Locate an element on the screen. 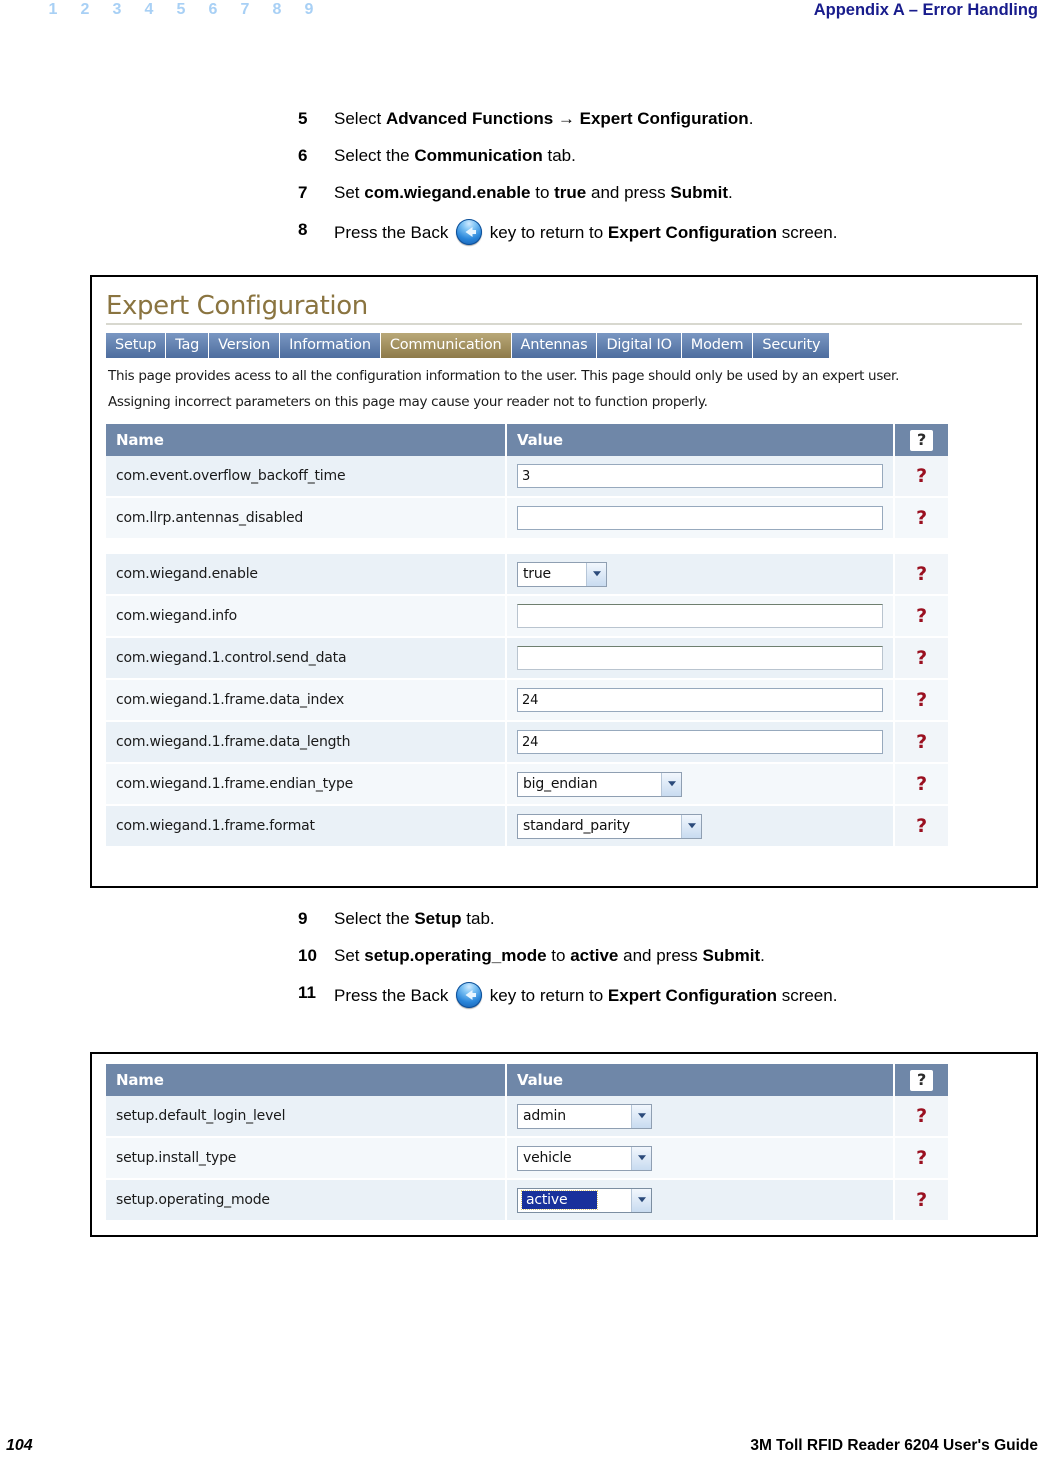 Image resolution: width=1046 pixels, height=1465 pixels. select-setup.install_type: vehicle is located at coordinates (584, 1158).